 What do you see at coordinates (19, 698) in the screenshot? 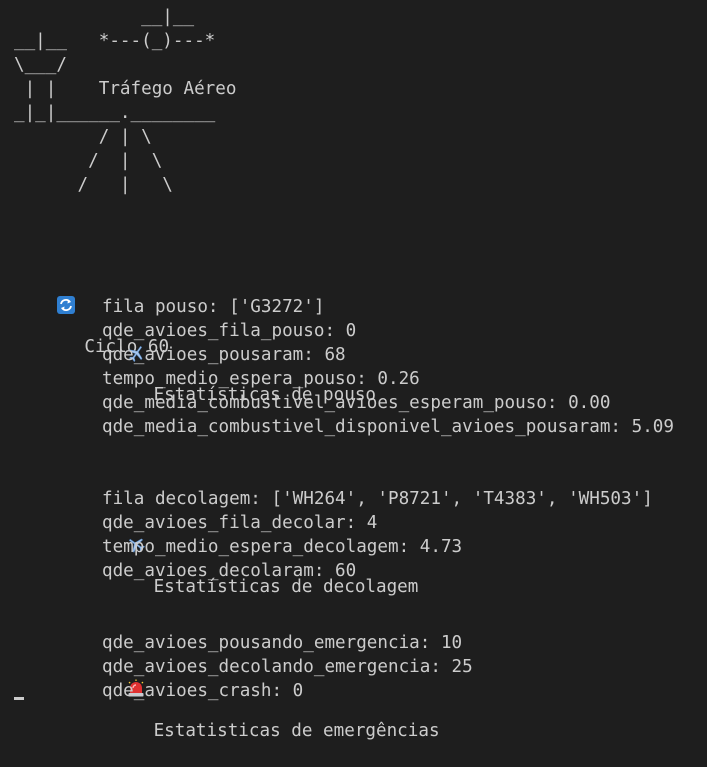
I see `terminal-cursor` at bounding box center [19, 698].